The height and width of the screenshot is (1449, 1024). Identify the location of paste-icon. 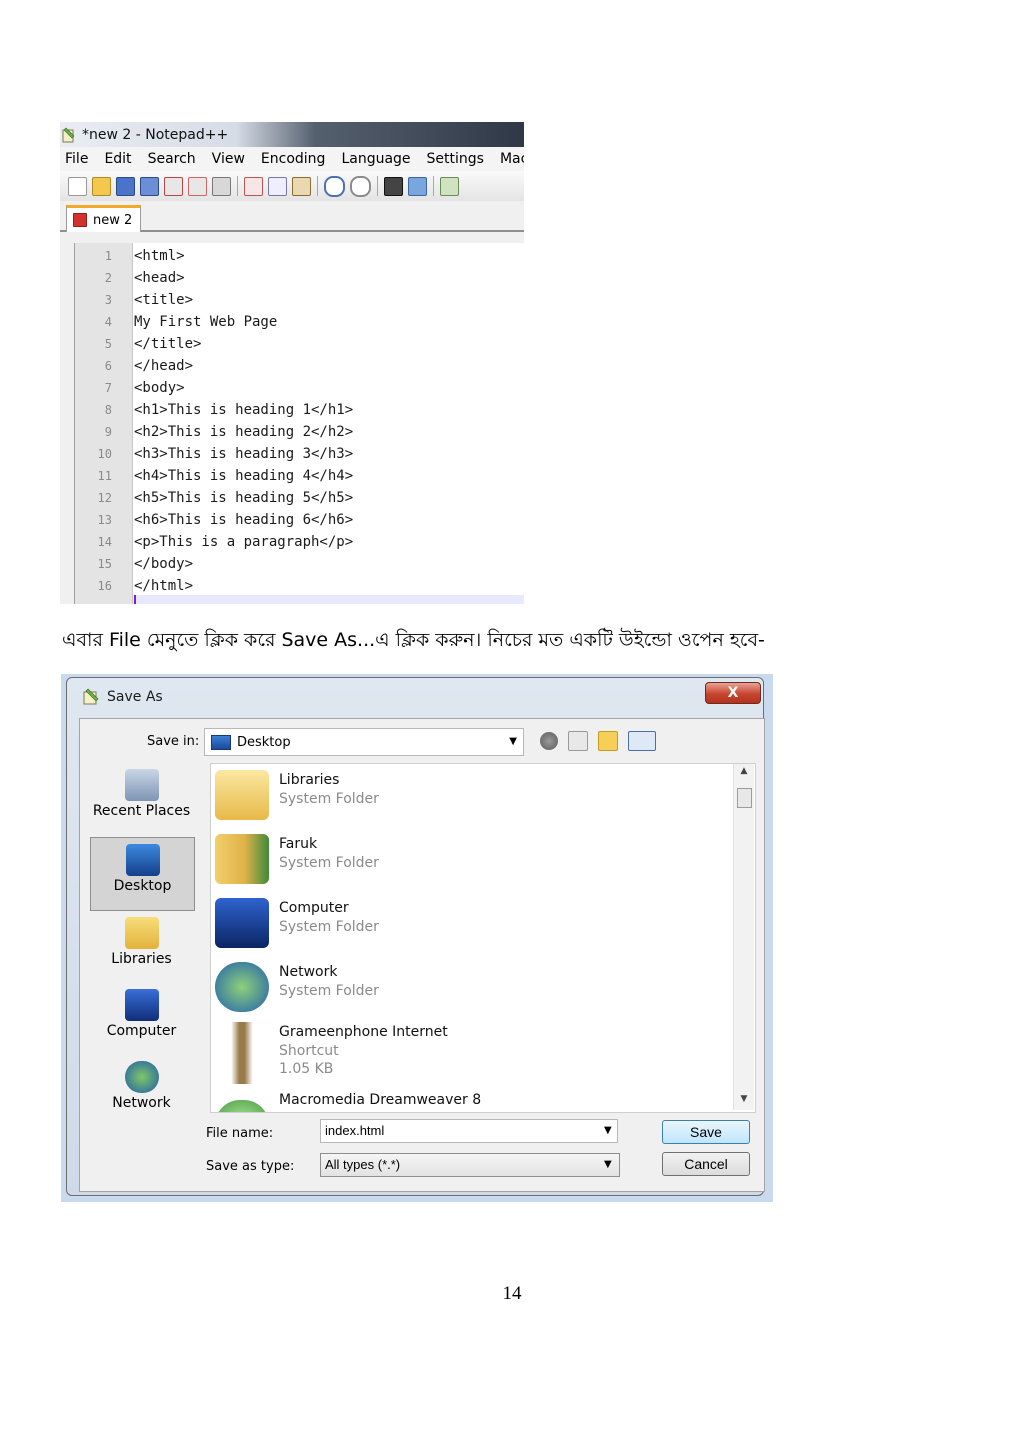
(301, 186).